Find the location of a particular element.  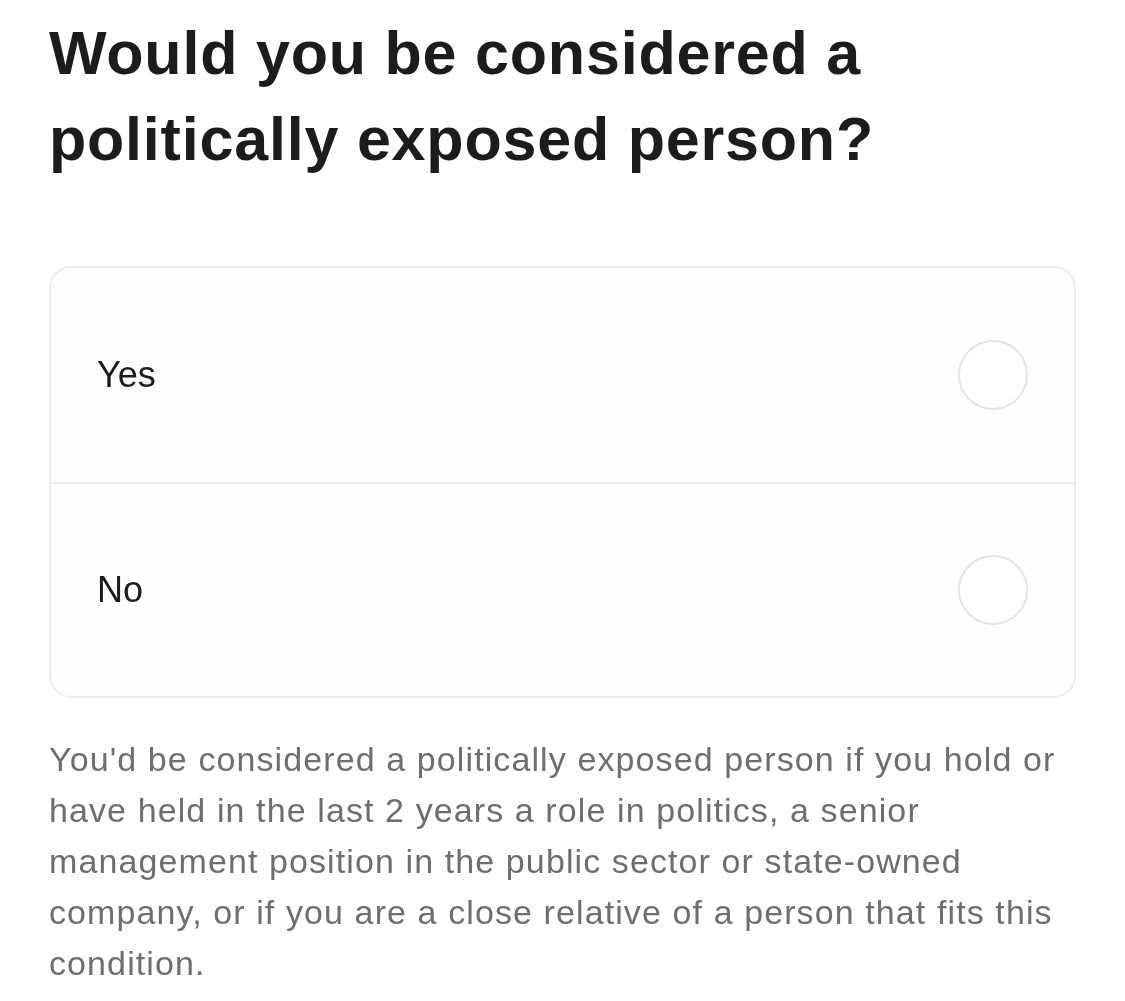

option-label: Yes is located at coordinates (126, 375).